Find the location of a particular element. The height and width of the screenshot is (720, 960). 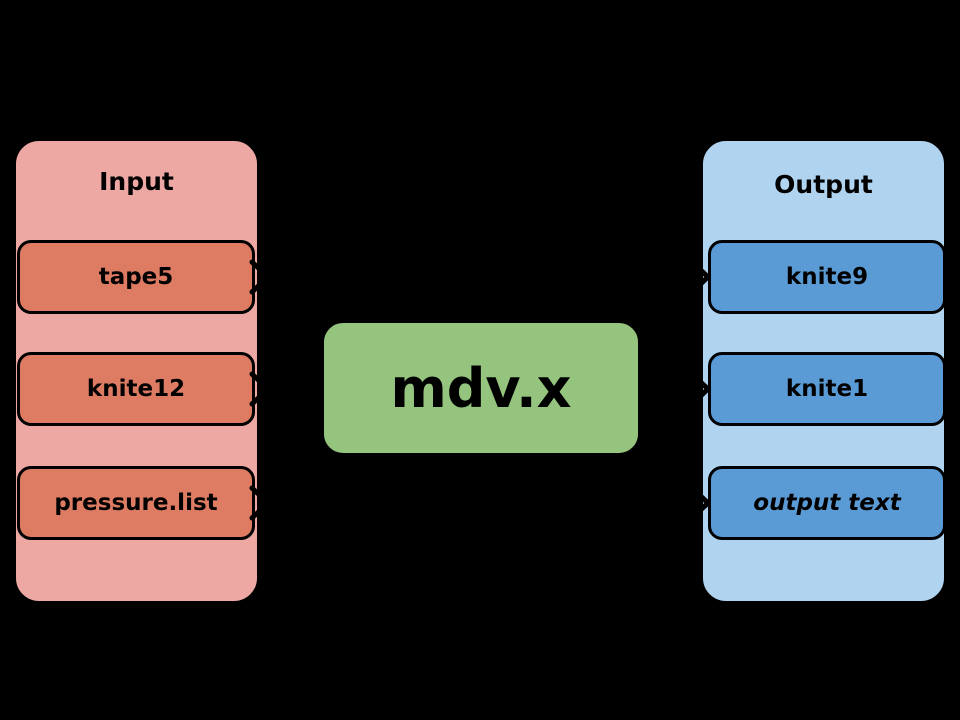

output-item-output-text: output text is located at coordinates (827, 503).